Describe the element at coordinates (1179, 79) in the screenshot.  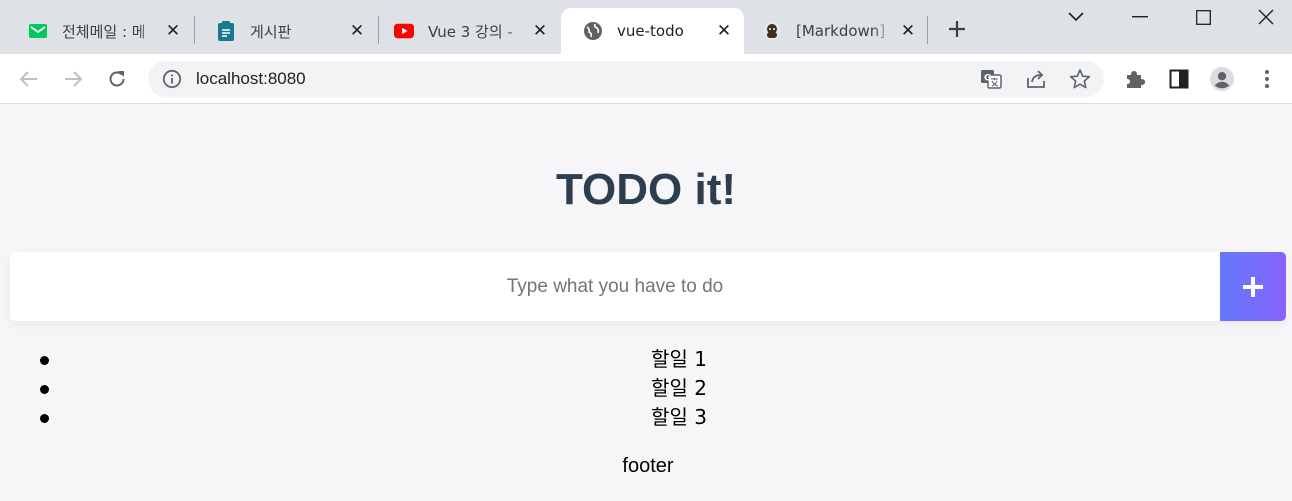
I see `side-panel-icon` at that location.